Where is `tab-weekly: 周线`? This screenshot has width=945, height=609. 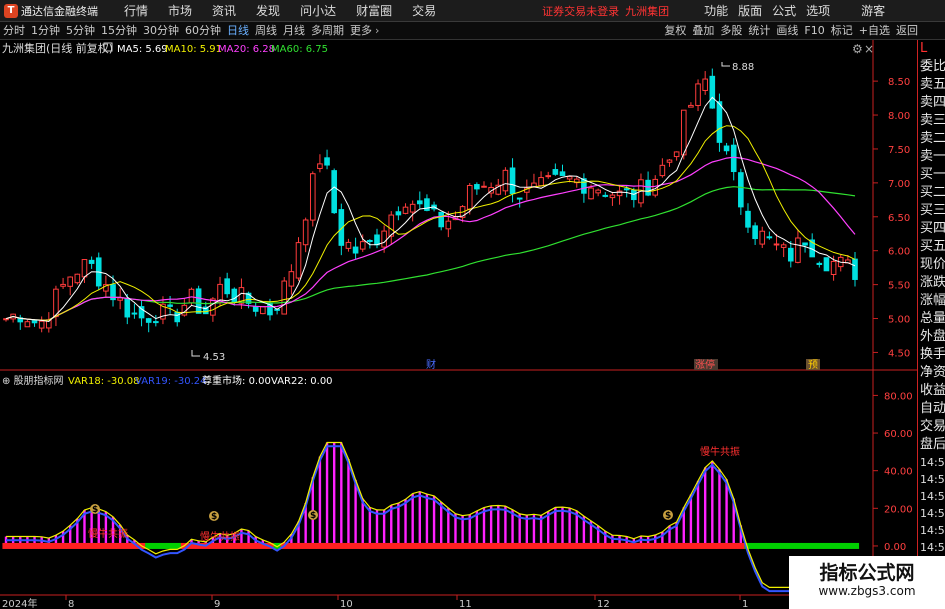
tab-weekly: 周线 is located at coordinates (266, 31).